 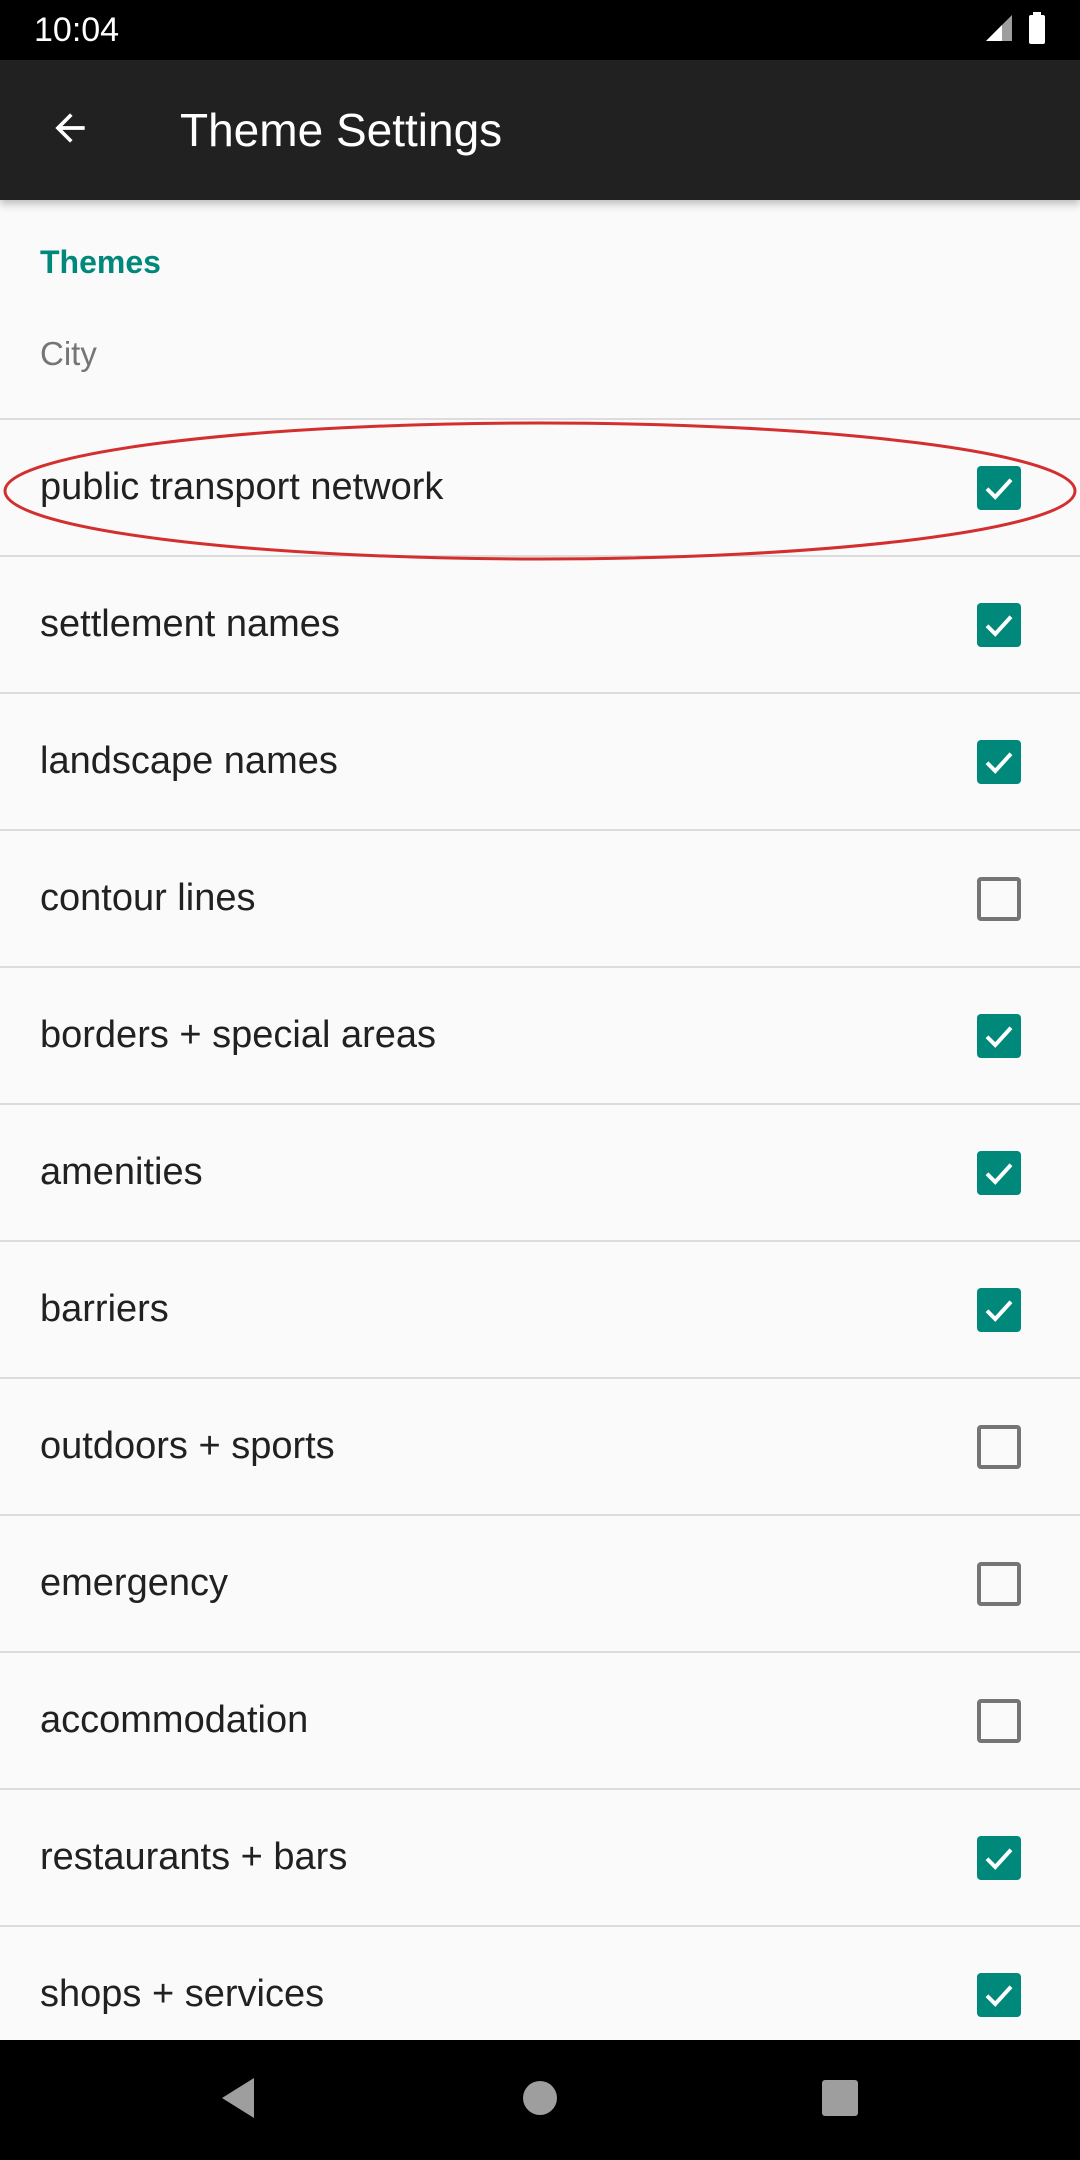 I want to click on theme-preference: City, so click(x=540, y=364).